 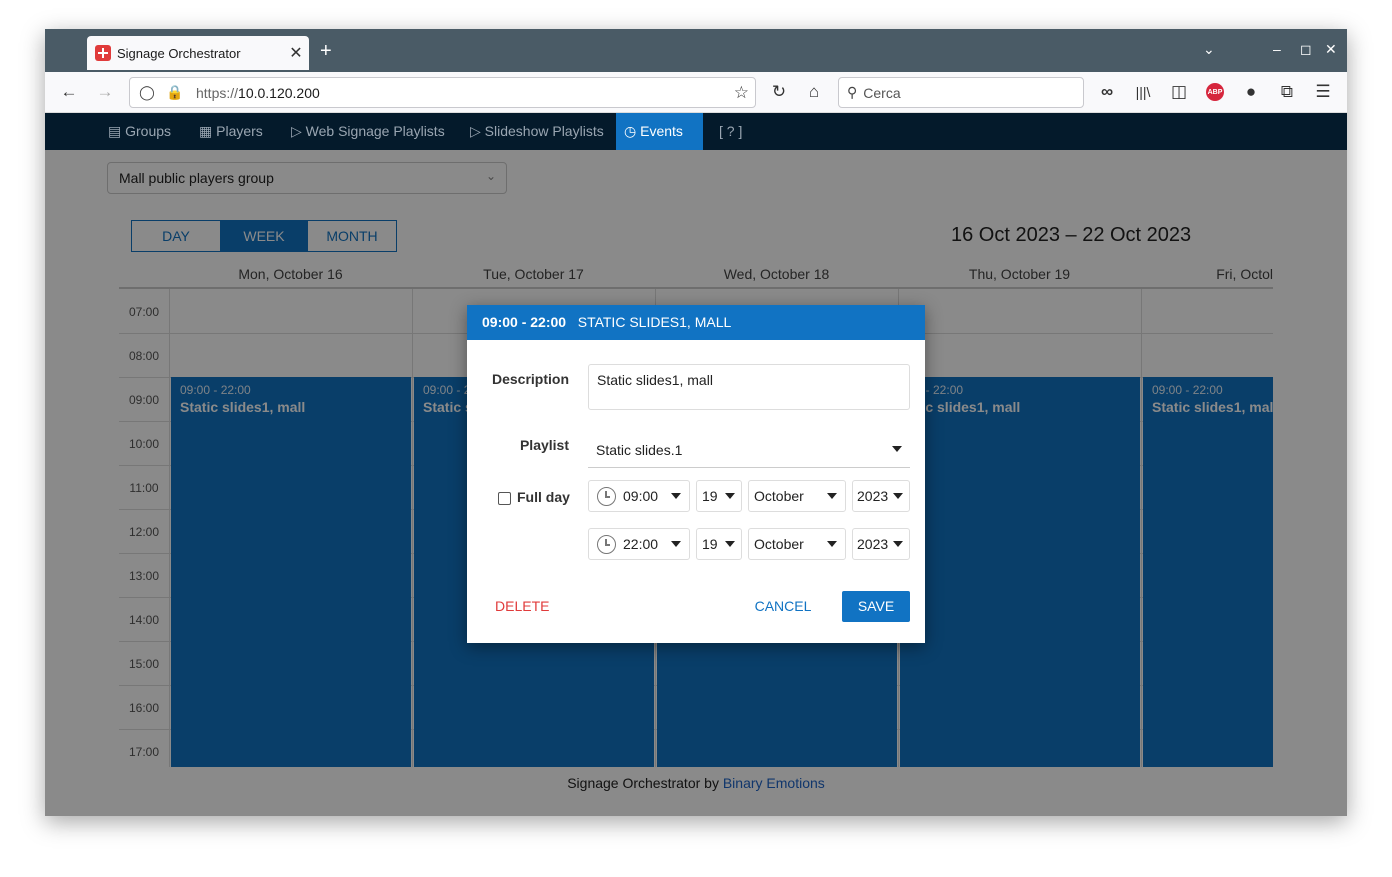 What do you see at coordinates (852, 92) in the screenshot?
I see `search-icon: ⚲` at bounding box center [852, 92].